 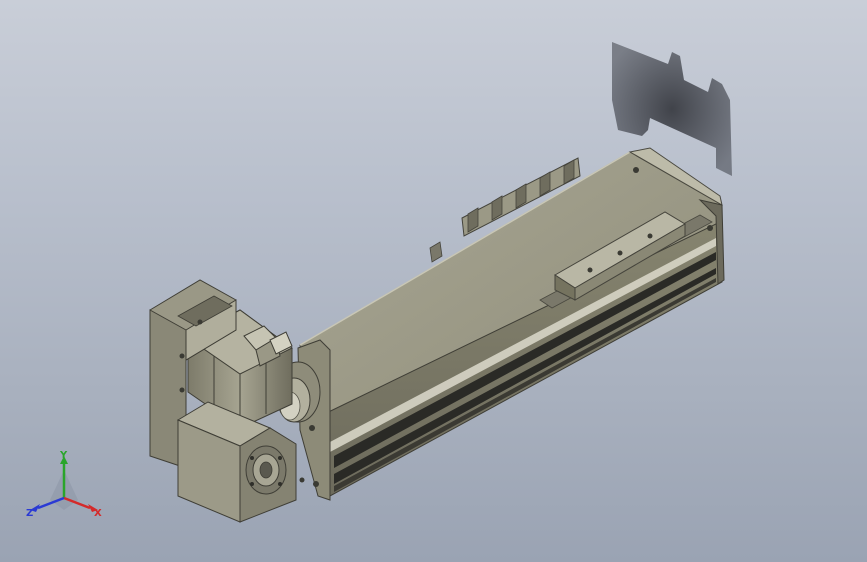 I want to click on y-axis-label: Y, so click(x=63, y=455).